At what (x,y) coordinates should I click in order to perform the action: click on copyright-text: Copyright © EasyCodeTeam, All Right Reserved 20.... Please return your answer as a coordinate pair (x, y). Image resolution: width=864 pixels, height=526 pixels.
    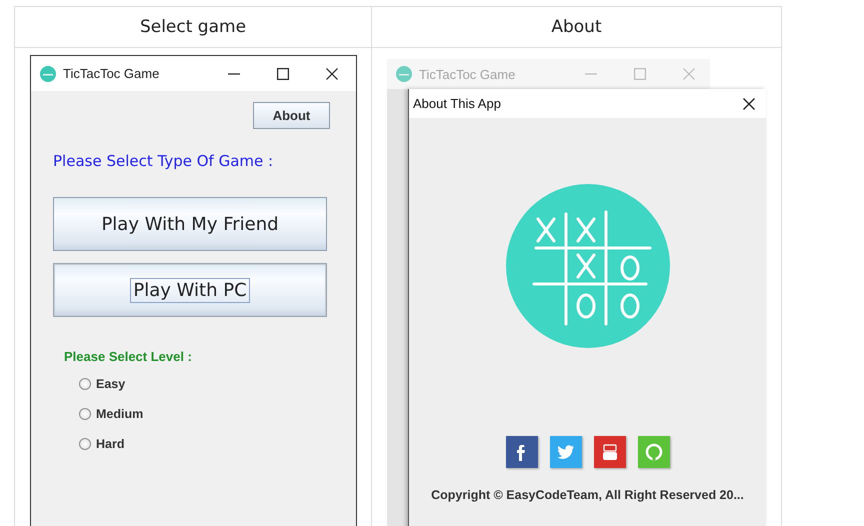
    Looking at the image, I should click on (587, 495).